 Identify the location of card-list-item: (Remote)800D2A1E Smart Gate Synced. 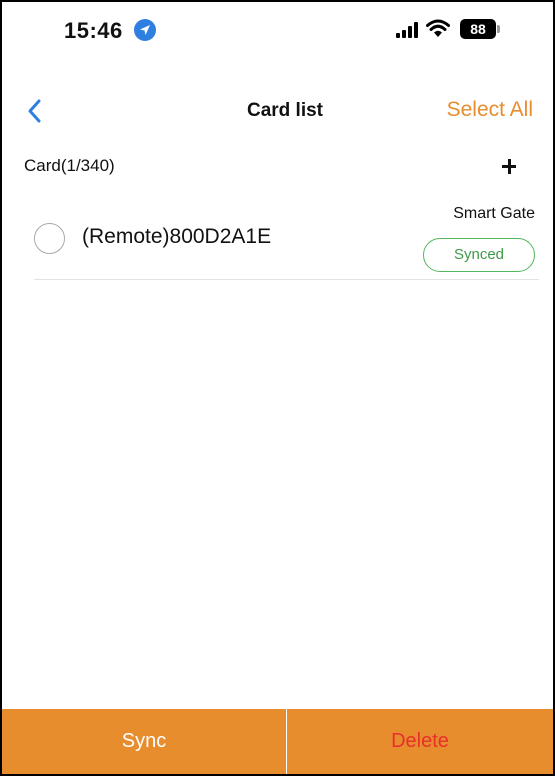
(286, 238).